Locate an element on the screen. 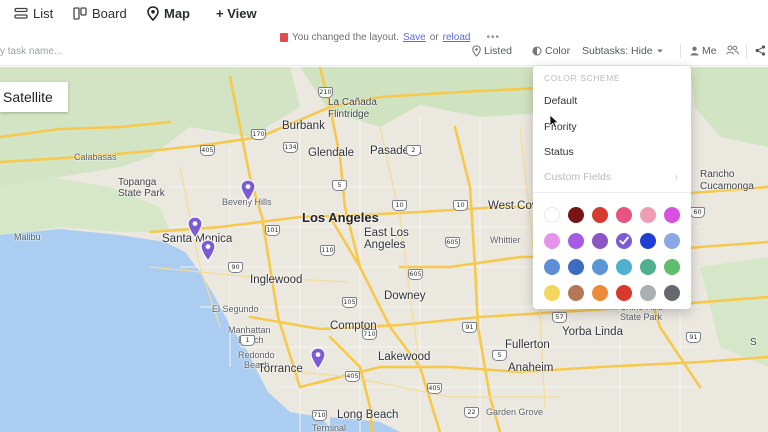 The image size is (768, 432). share-button is located at coordinates (760, 50).